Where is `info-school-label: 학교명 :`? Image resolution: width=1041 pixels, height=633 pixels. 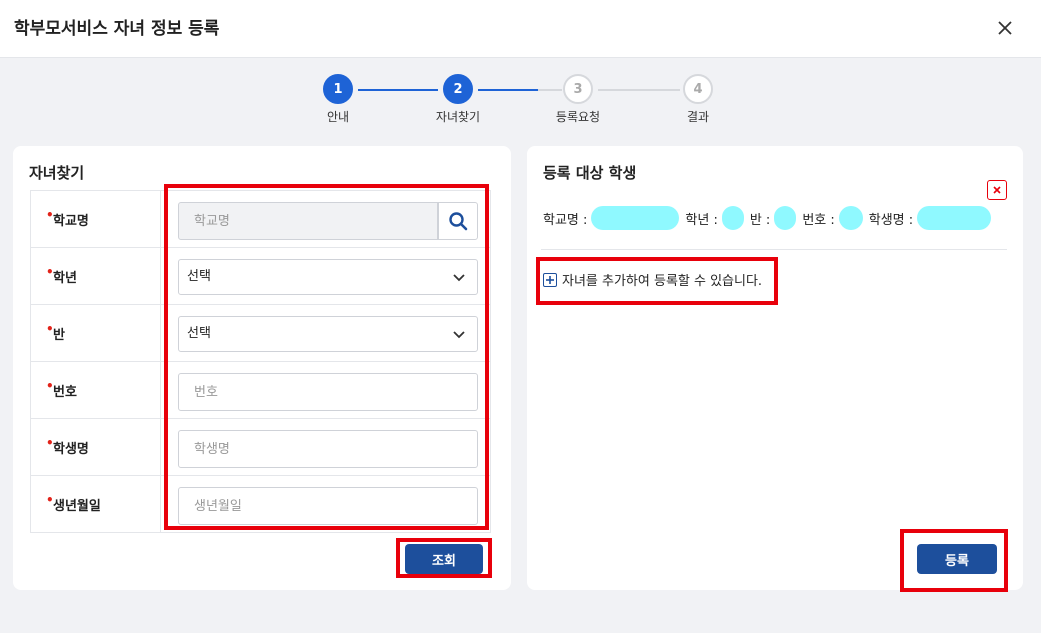
info-school-label: 학교명 : is located at coordinates (565, 220).